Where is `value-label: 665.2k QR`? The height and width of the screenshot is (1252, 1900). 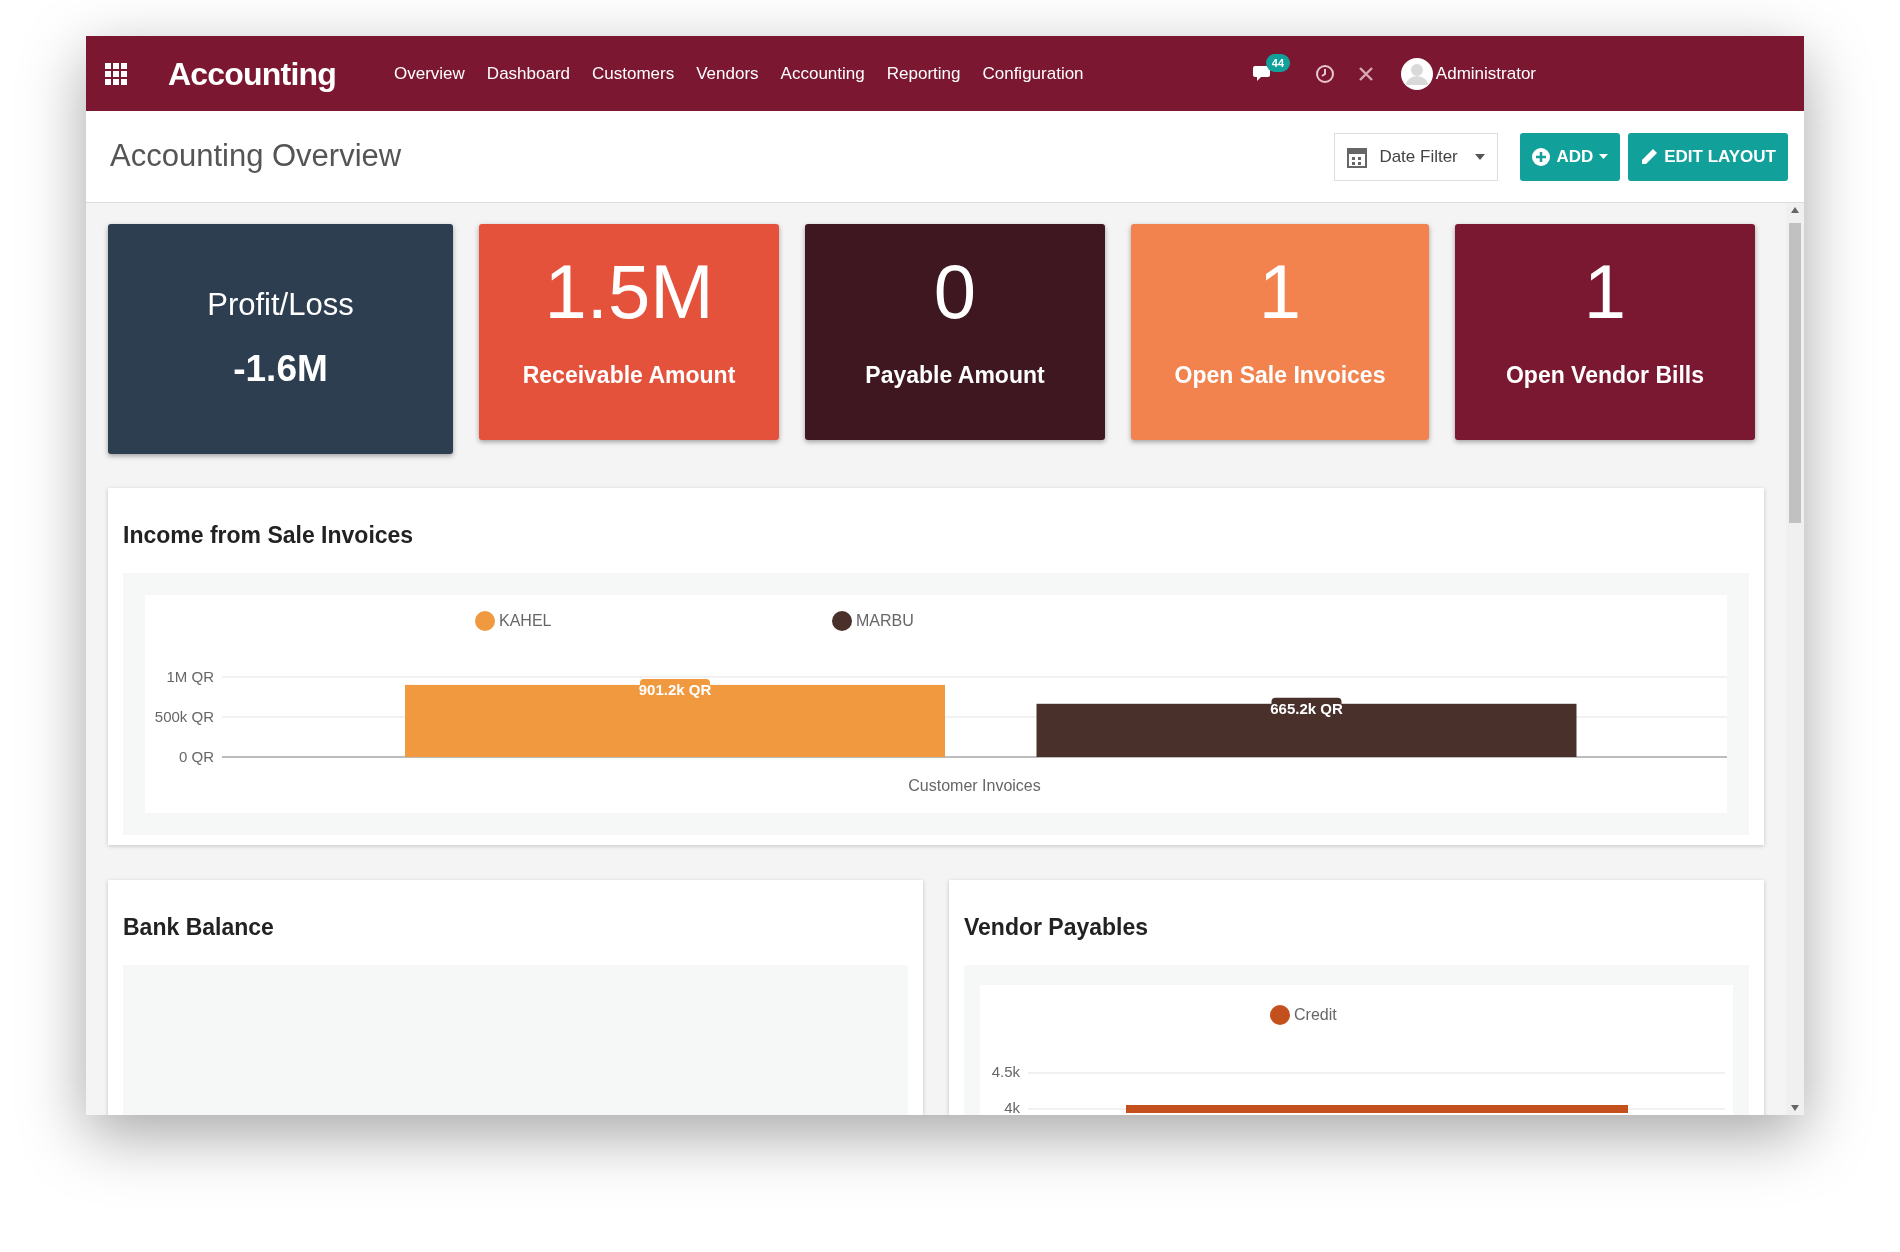
value-label: 665.2k QR is located at coordinates (1306, 708).